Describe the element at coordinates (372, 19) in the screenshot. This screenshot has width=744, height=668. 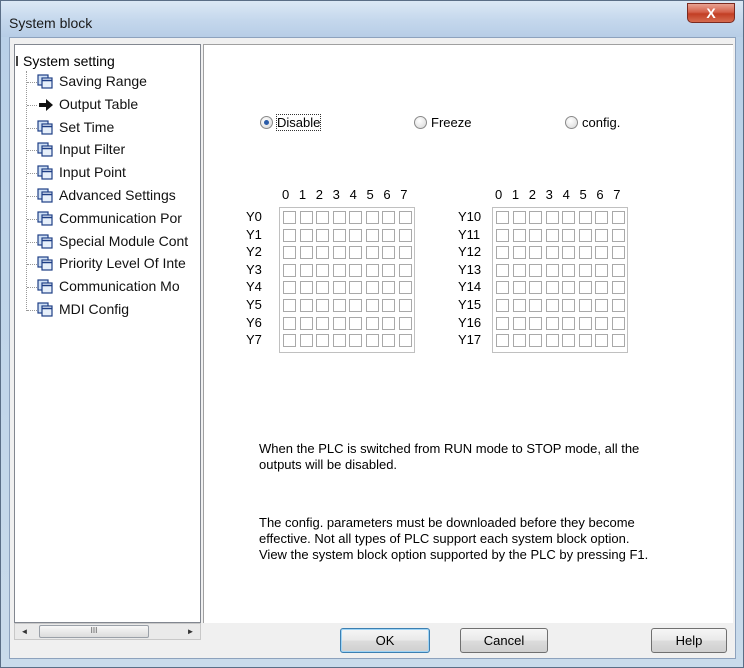
I see `title-bar: System block X` at that location.